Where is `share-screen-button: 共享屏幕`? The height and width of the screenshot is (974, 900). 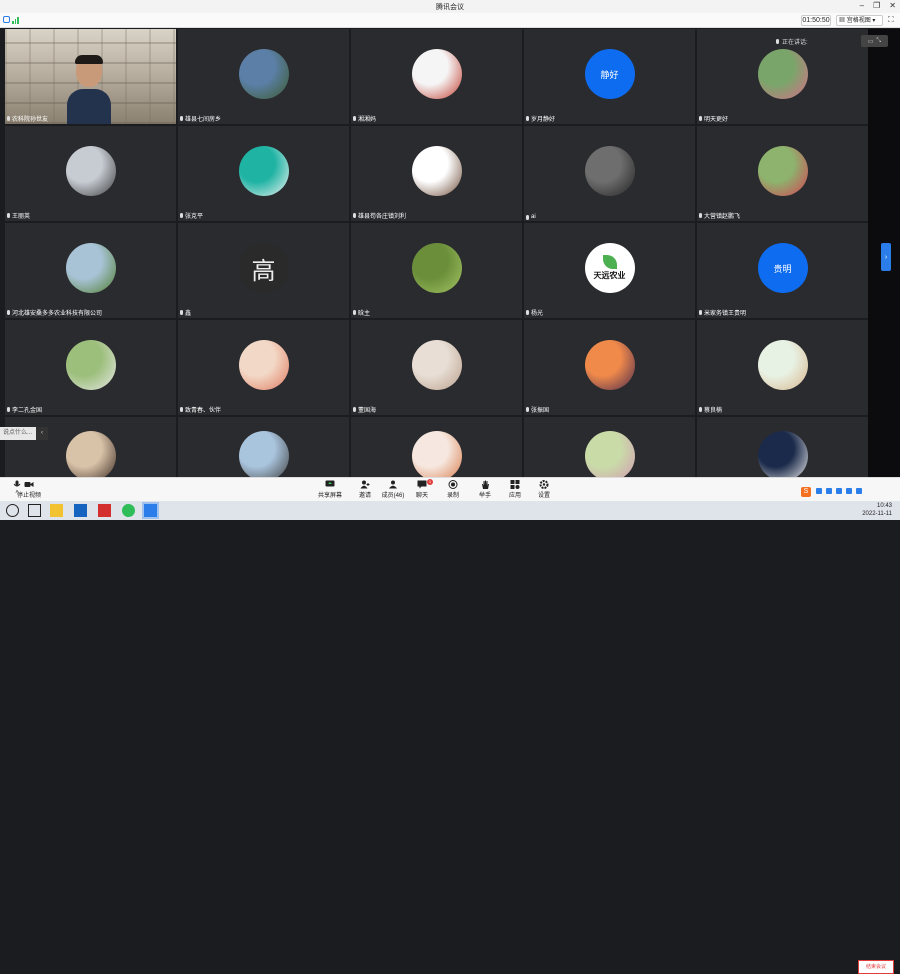 share-screen-button: 共享屏幕 is located at coordinates (330, 489).